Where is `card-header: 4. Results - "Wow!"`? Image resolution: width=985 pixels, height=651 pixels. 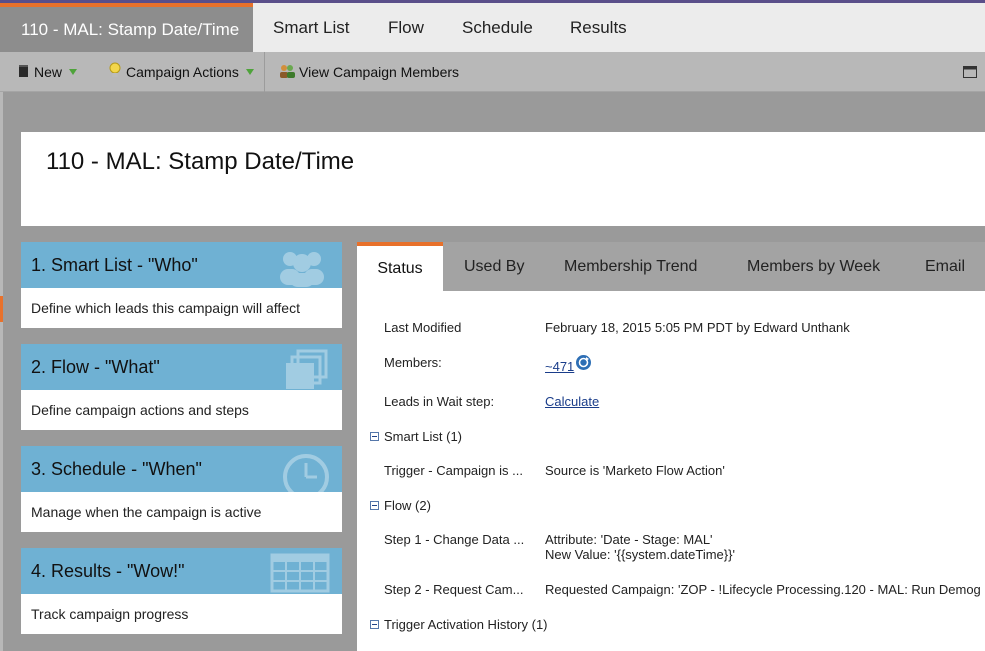
card-header: 4. Results - "Wow!" is located at coordinates (181, 571).